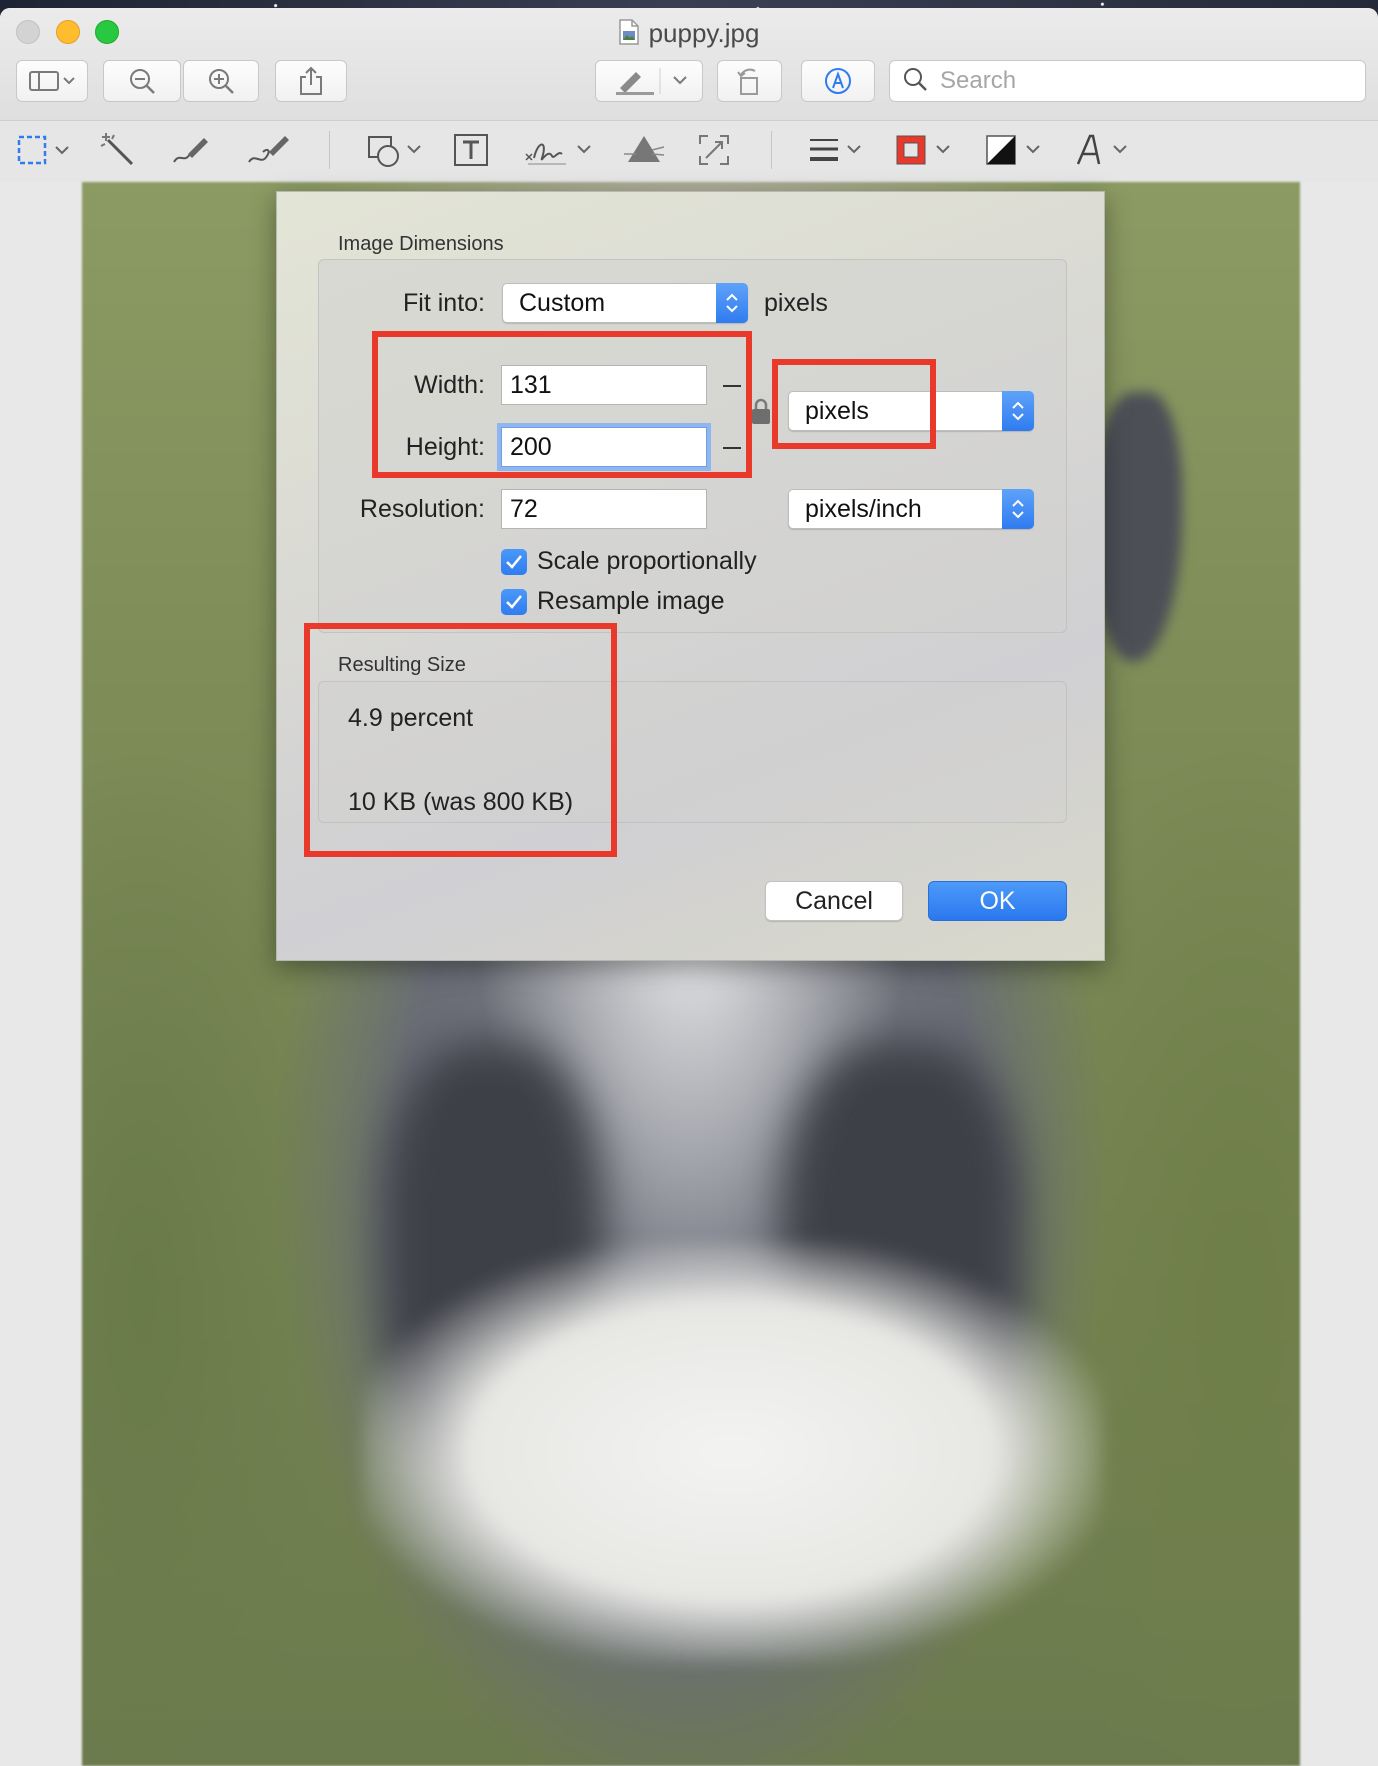 The height and width of the screenshot is (1766, 1378). I want to click on resample-image-checkbox: Resample image, so click(613, 601).